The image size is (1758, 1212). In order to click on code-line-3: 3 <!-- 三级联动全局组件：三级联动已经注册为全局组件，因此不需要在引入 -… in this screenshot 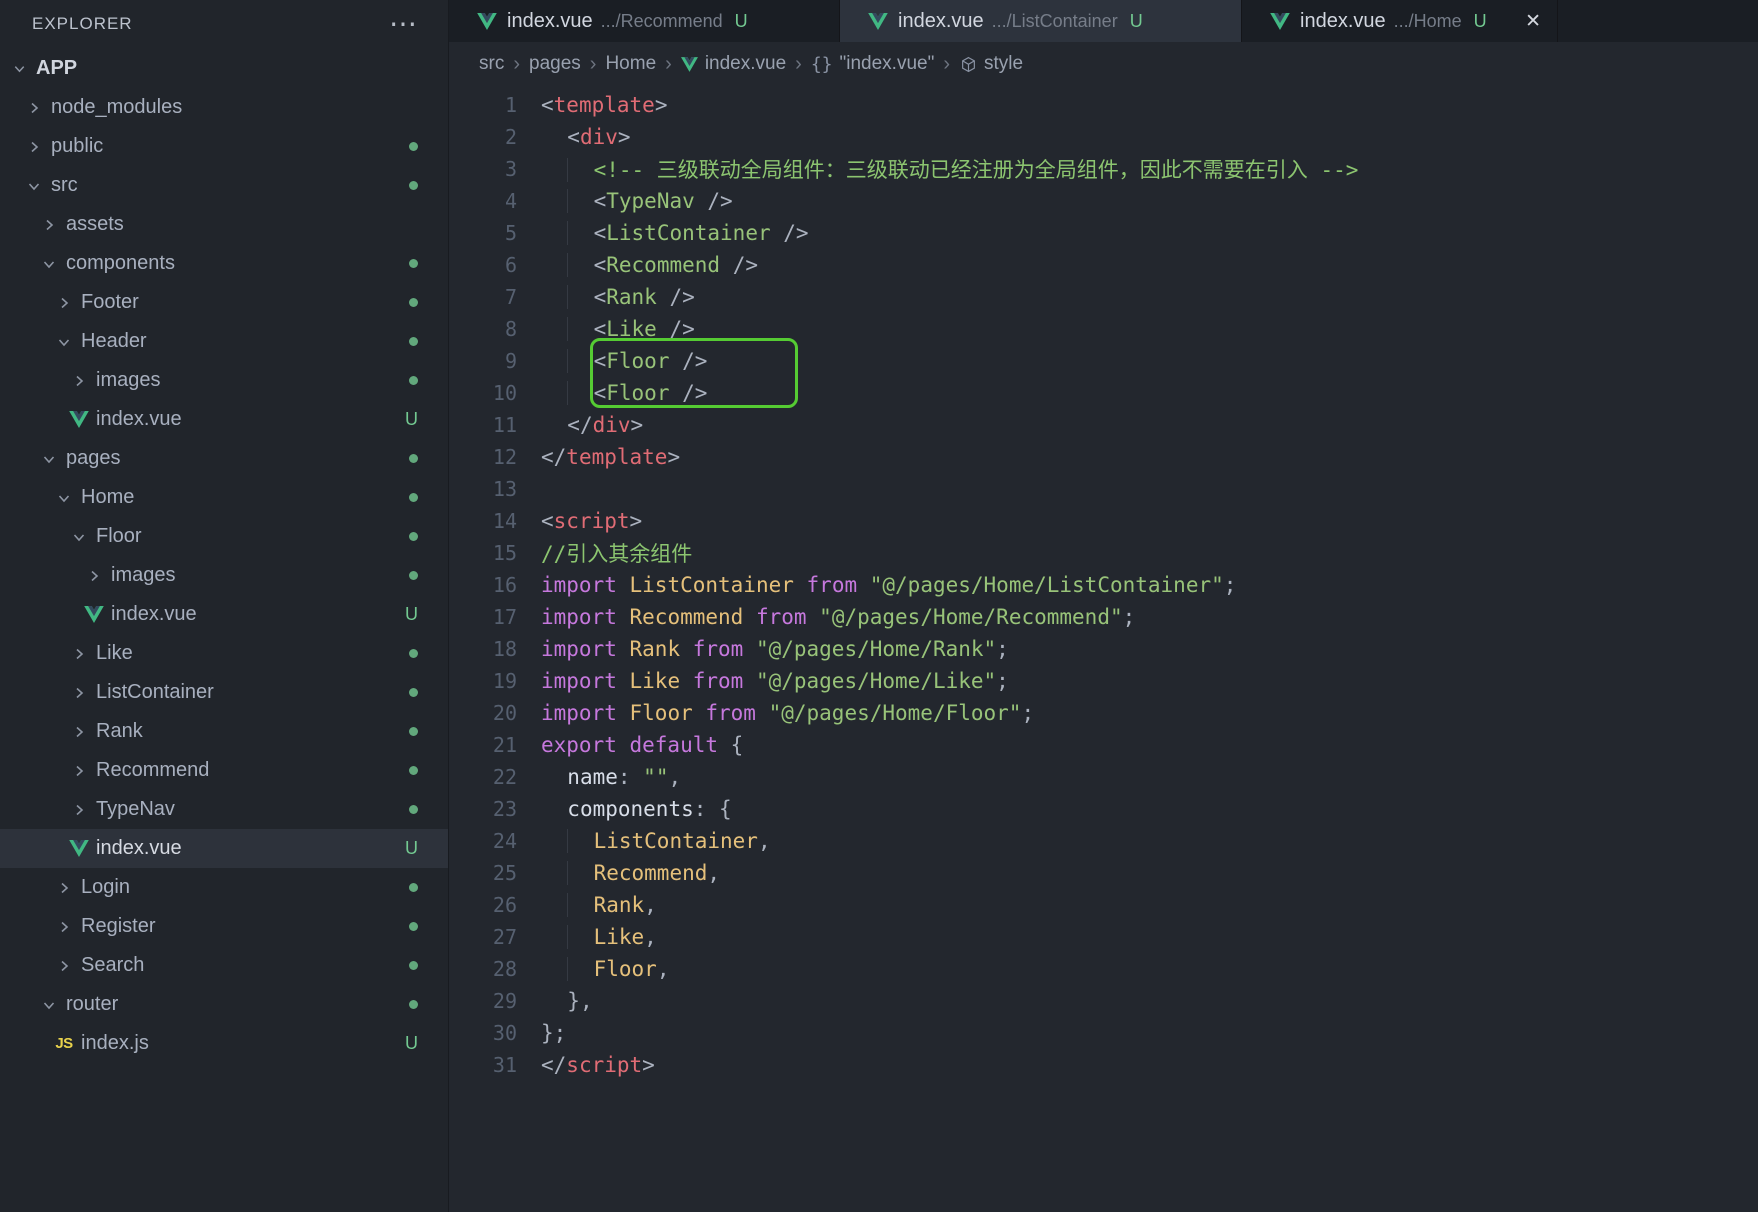, I will do `click(1103, 169)`.